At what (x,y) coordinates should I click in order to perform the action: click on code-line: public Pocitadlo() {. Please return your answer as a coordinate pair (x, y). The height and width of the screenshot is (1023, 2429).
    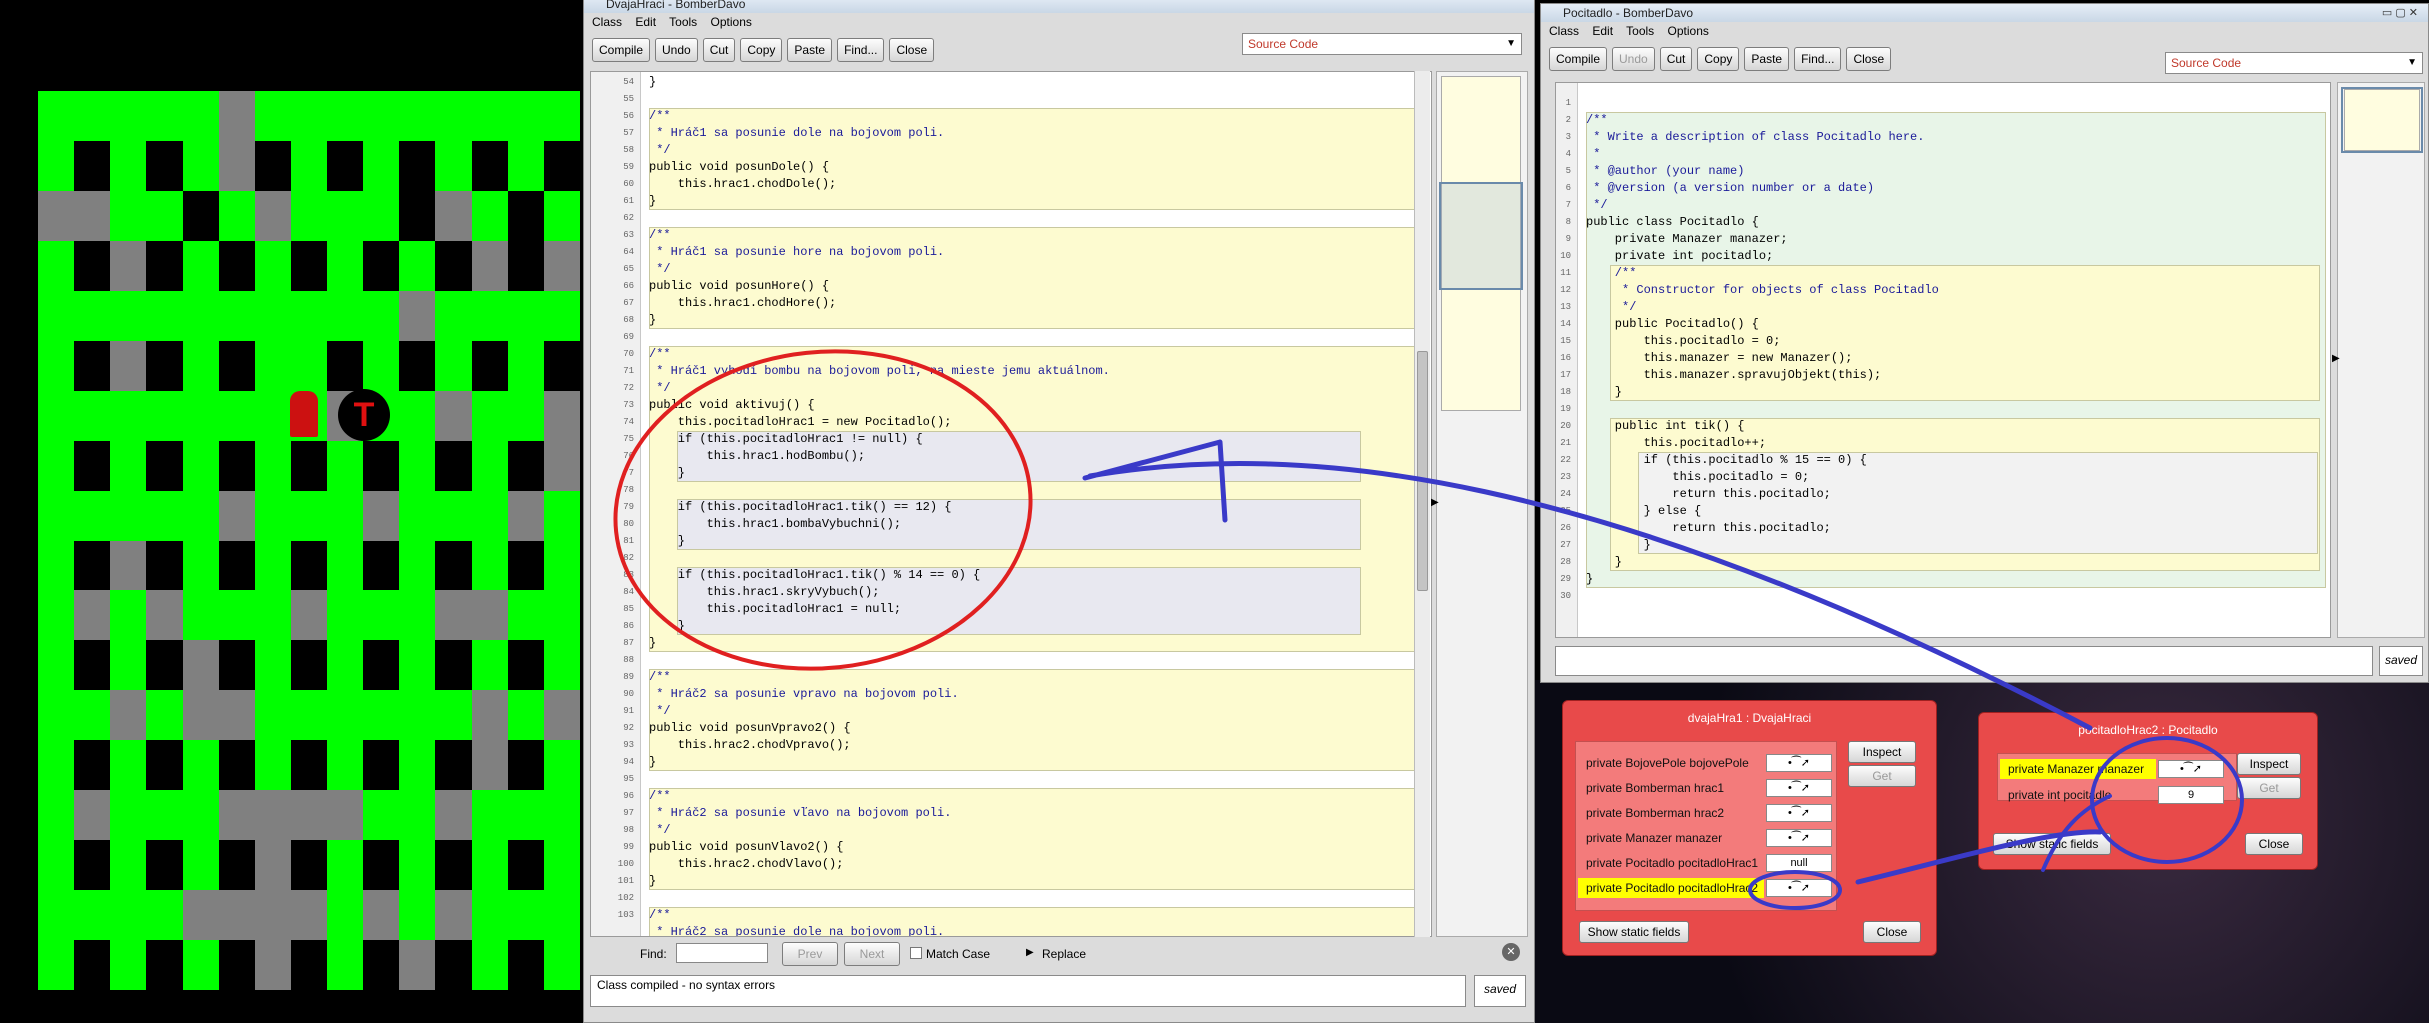
    Looking at the image, I should click on (1672, 324).